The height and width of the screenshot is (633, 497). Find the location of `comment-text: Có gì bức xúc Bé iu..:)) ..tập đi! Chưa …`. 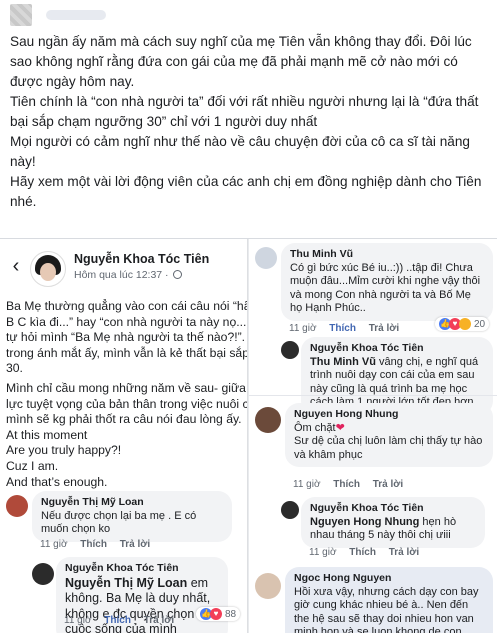

comment-text: Có gì bức xúc Bé iu..:)) ..tập đi! Chưa … is located at coordinates (385, 288).